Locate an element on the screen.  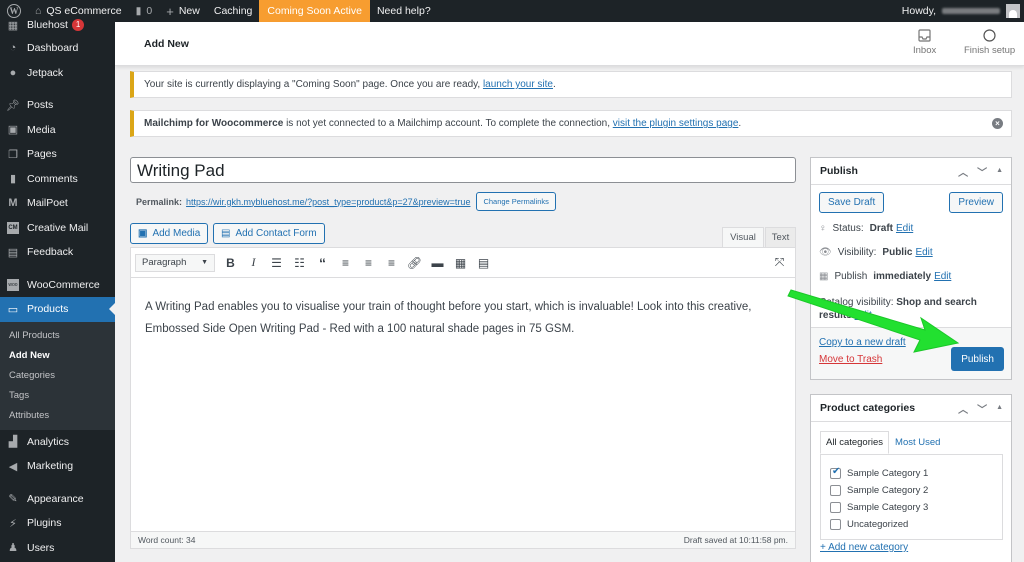
tab-all-categories: All categories is located at coordinates (855, 442).